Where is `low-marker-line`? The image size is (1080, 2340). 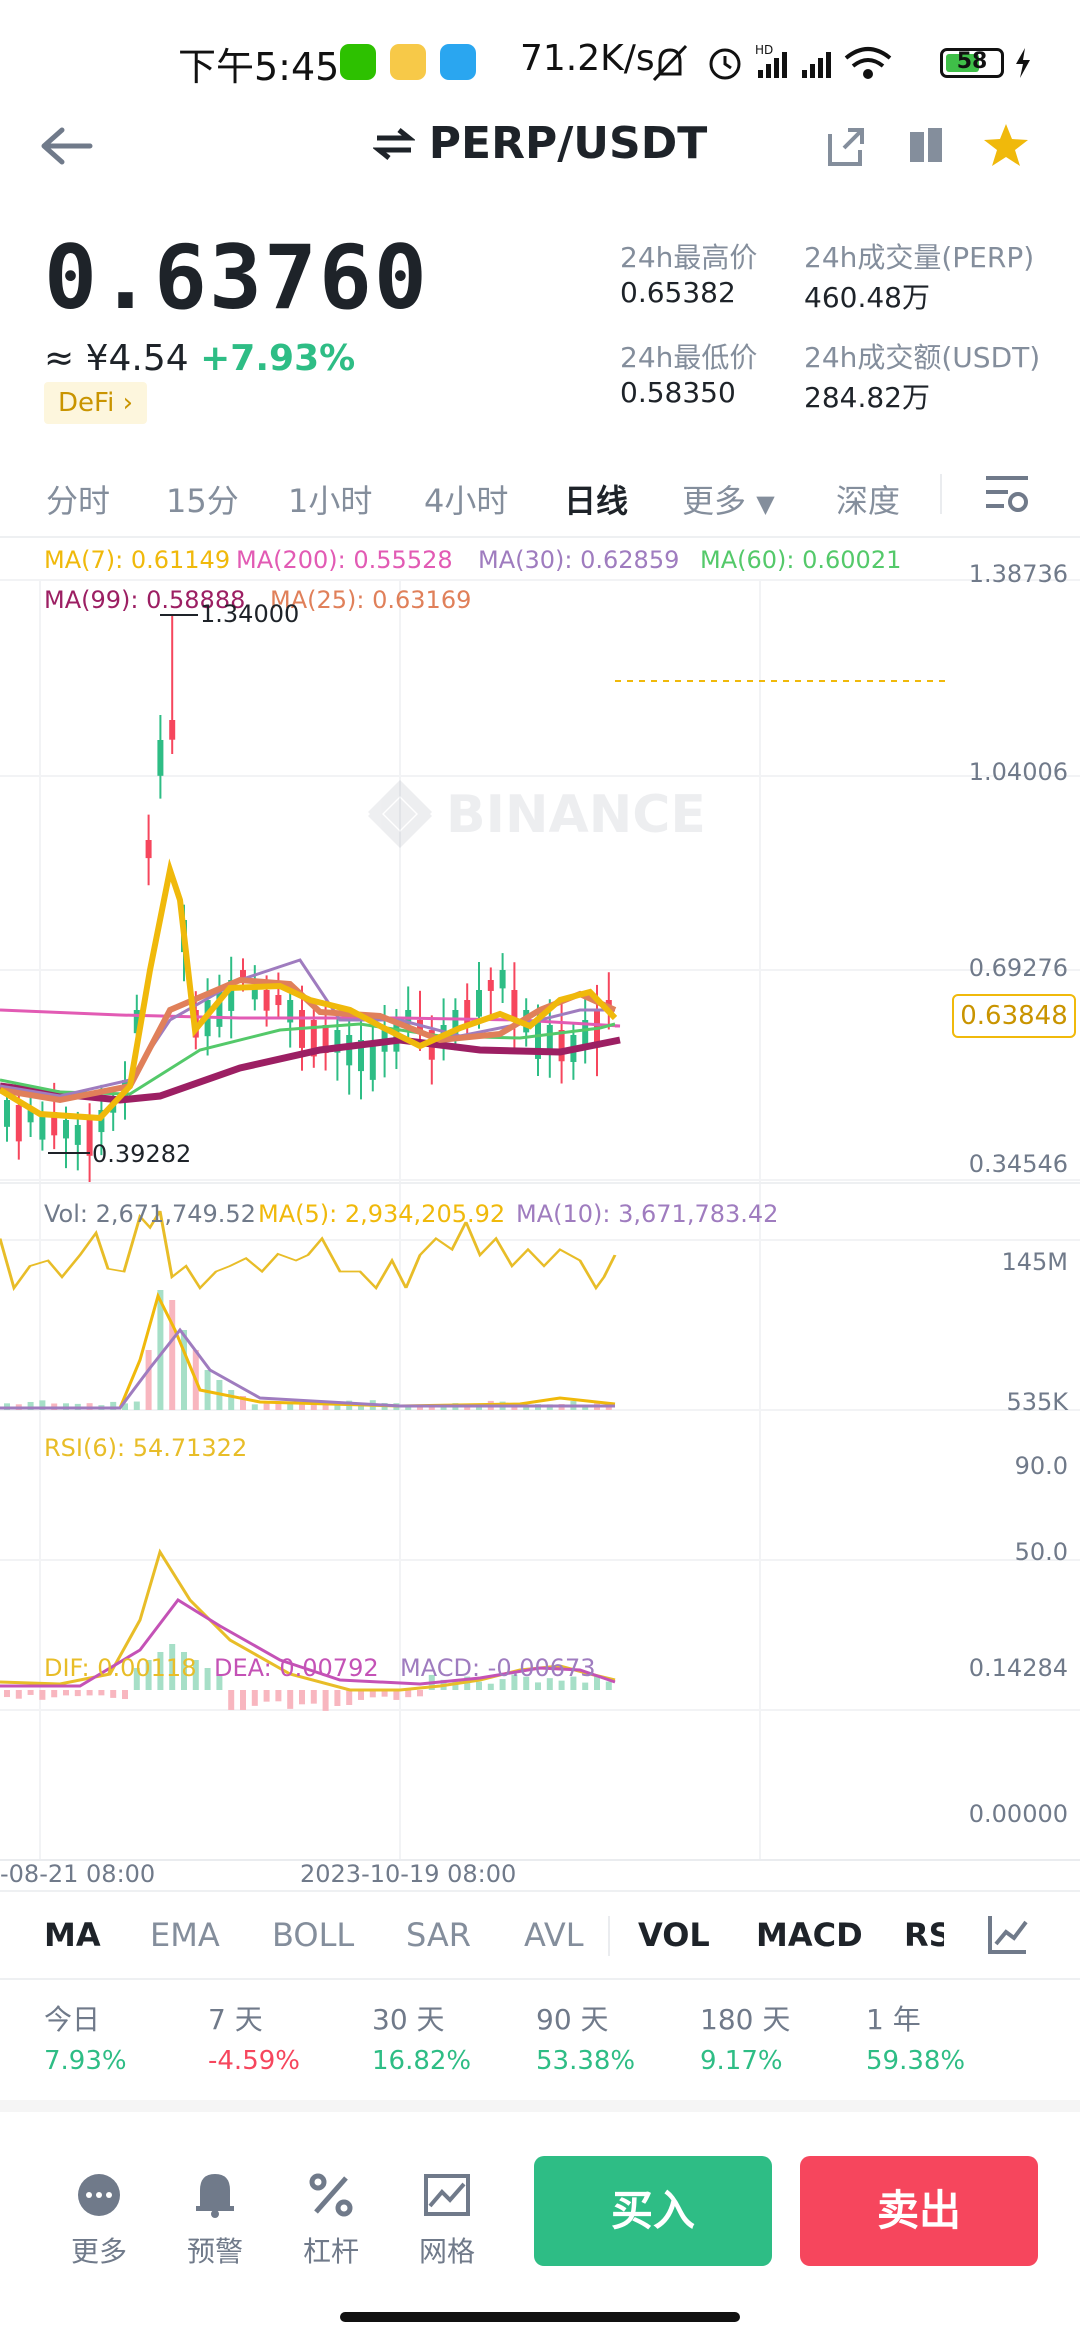 low-marker-line is located at coordinates (69, 1153).